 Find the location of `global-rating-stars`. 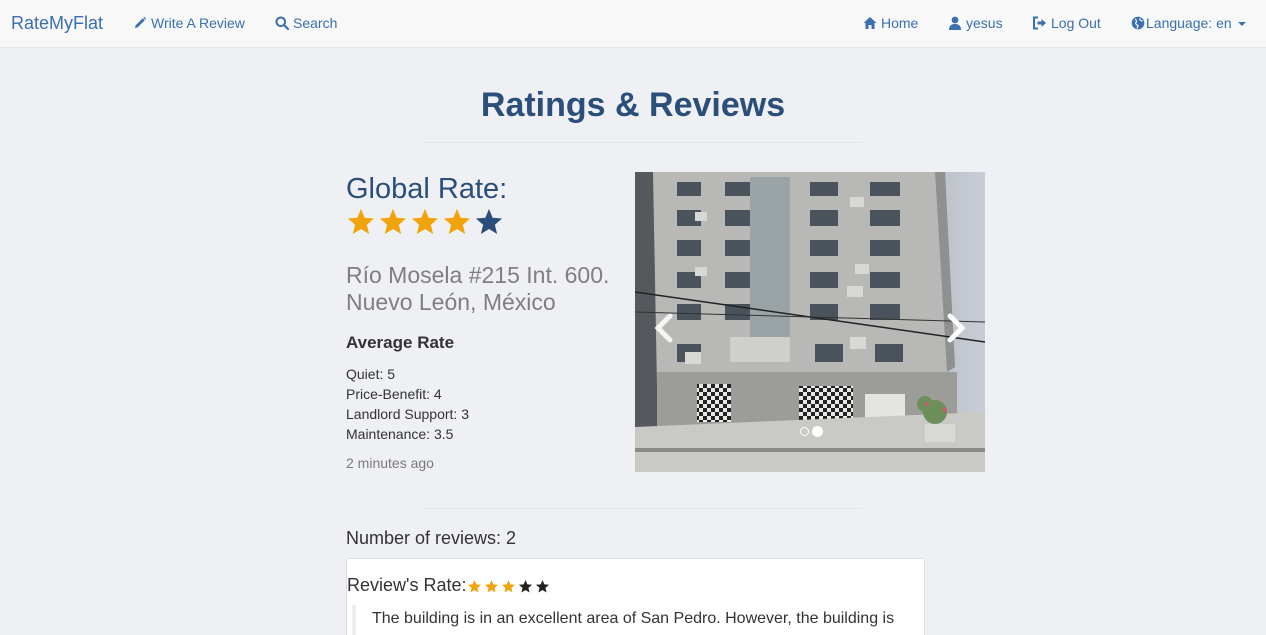

global-rating-stars is located at coordinates (426, 222).